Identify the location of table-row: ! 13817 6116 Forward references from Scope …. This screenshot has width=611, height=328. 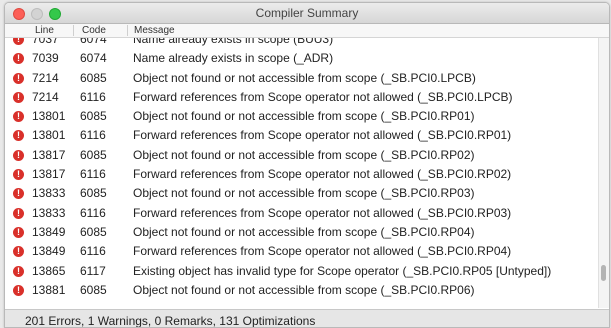
(302, 174).